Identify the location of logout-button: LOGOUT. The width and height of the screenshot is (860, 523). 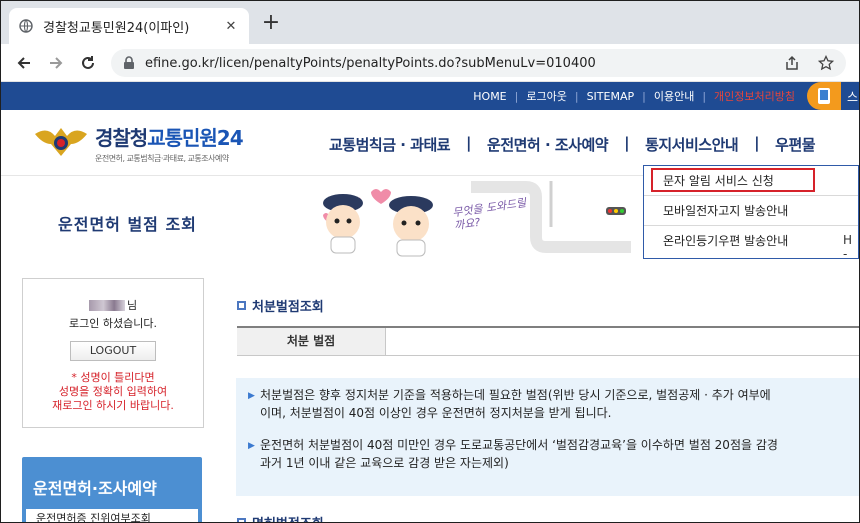
(113, 351).